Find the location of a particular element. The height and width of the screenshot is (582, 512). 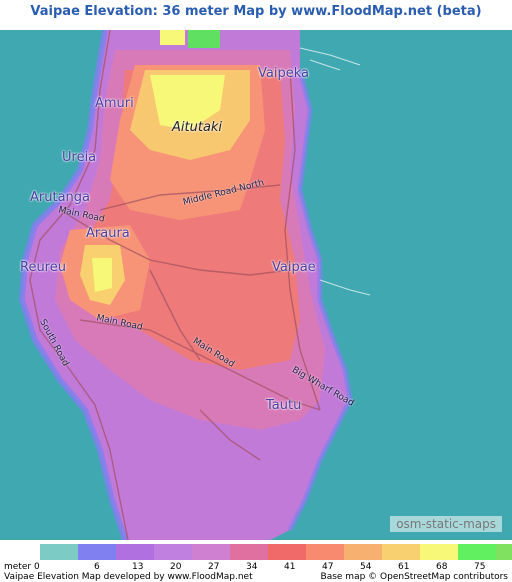

place-vaipae: Vaipae is located at coordinates (294, 267).